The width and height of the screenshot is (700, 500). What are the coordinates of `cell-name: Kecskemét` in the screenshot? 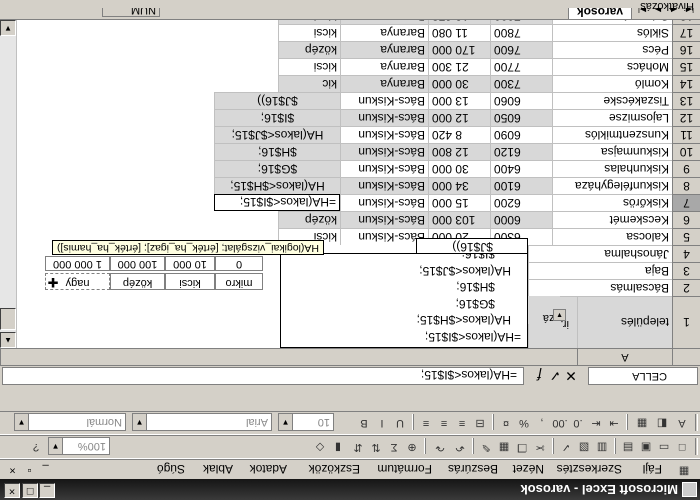 It's located at (612, 219).